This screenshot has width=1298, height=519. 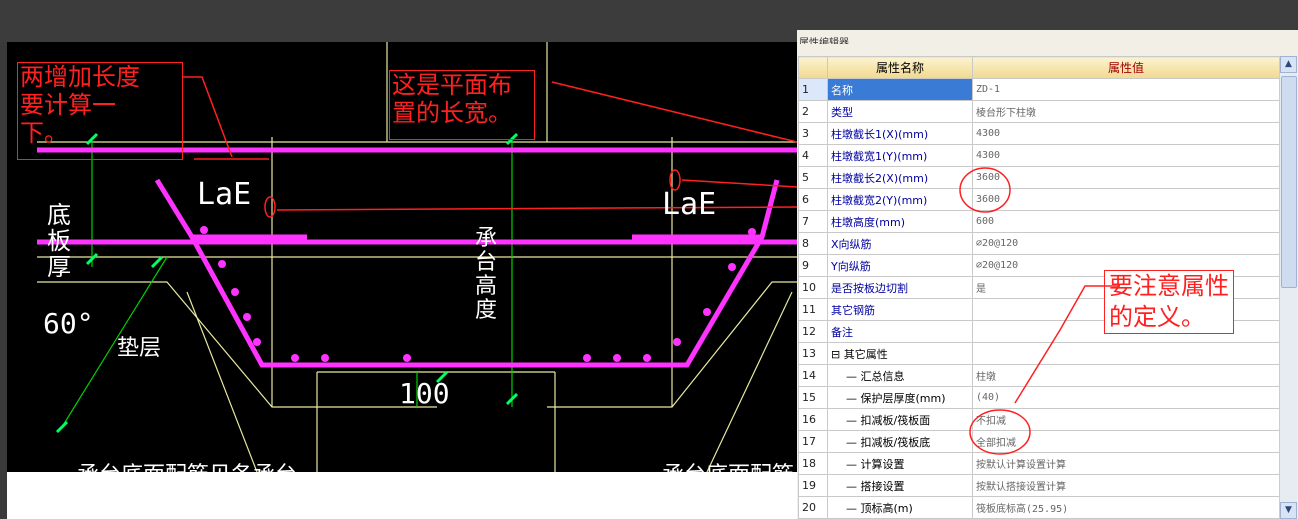 I want to click on property-name-text: 顶标高(m), so click(x=886, y=508).